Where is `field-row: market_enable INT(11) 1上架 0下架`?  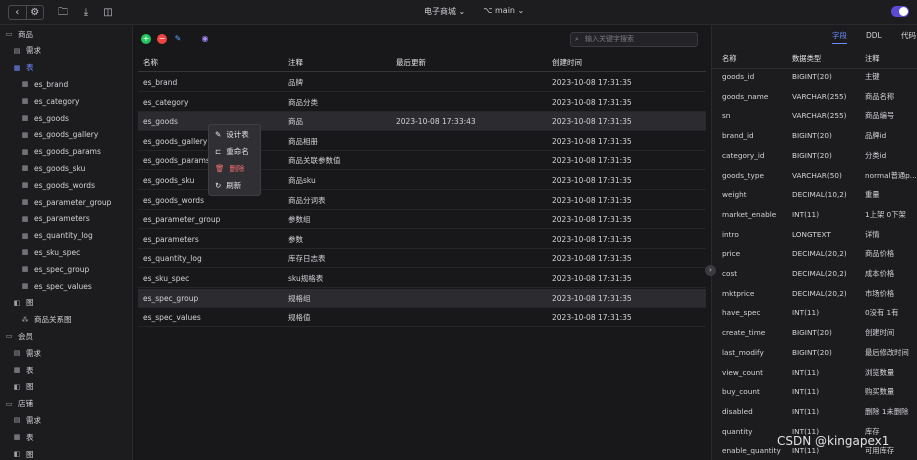
field-row: market_enable INT(11) 1上架 0下架 is located at coordinates (814, 215).